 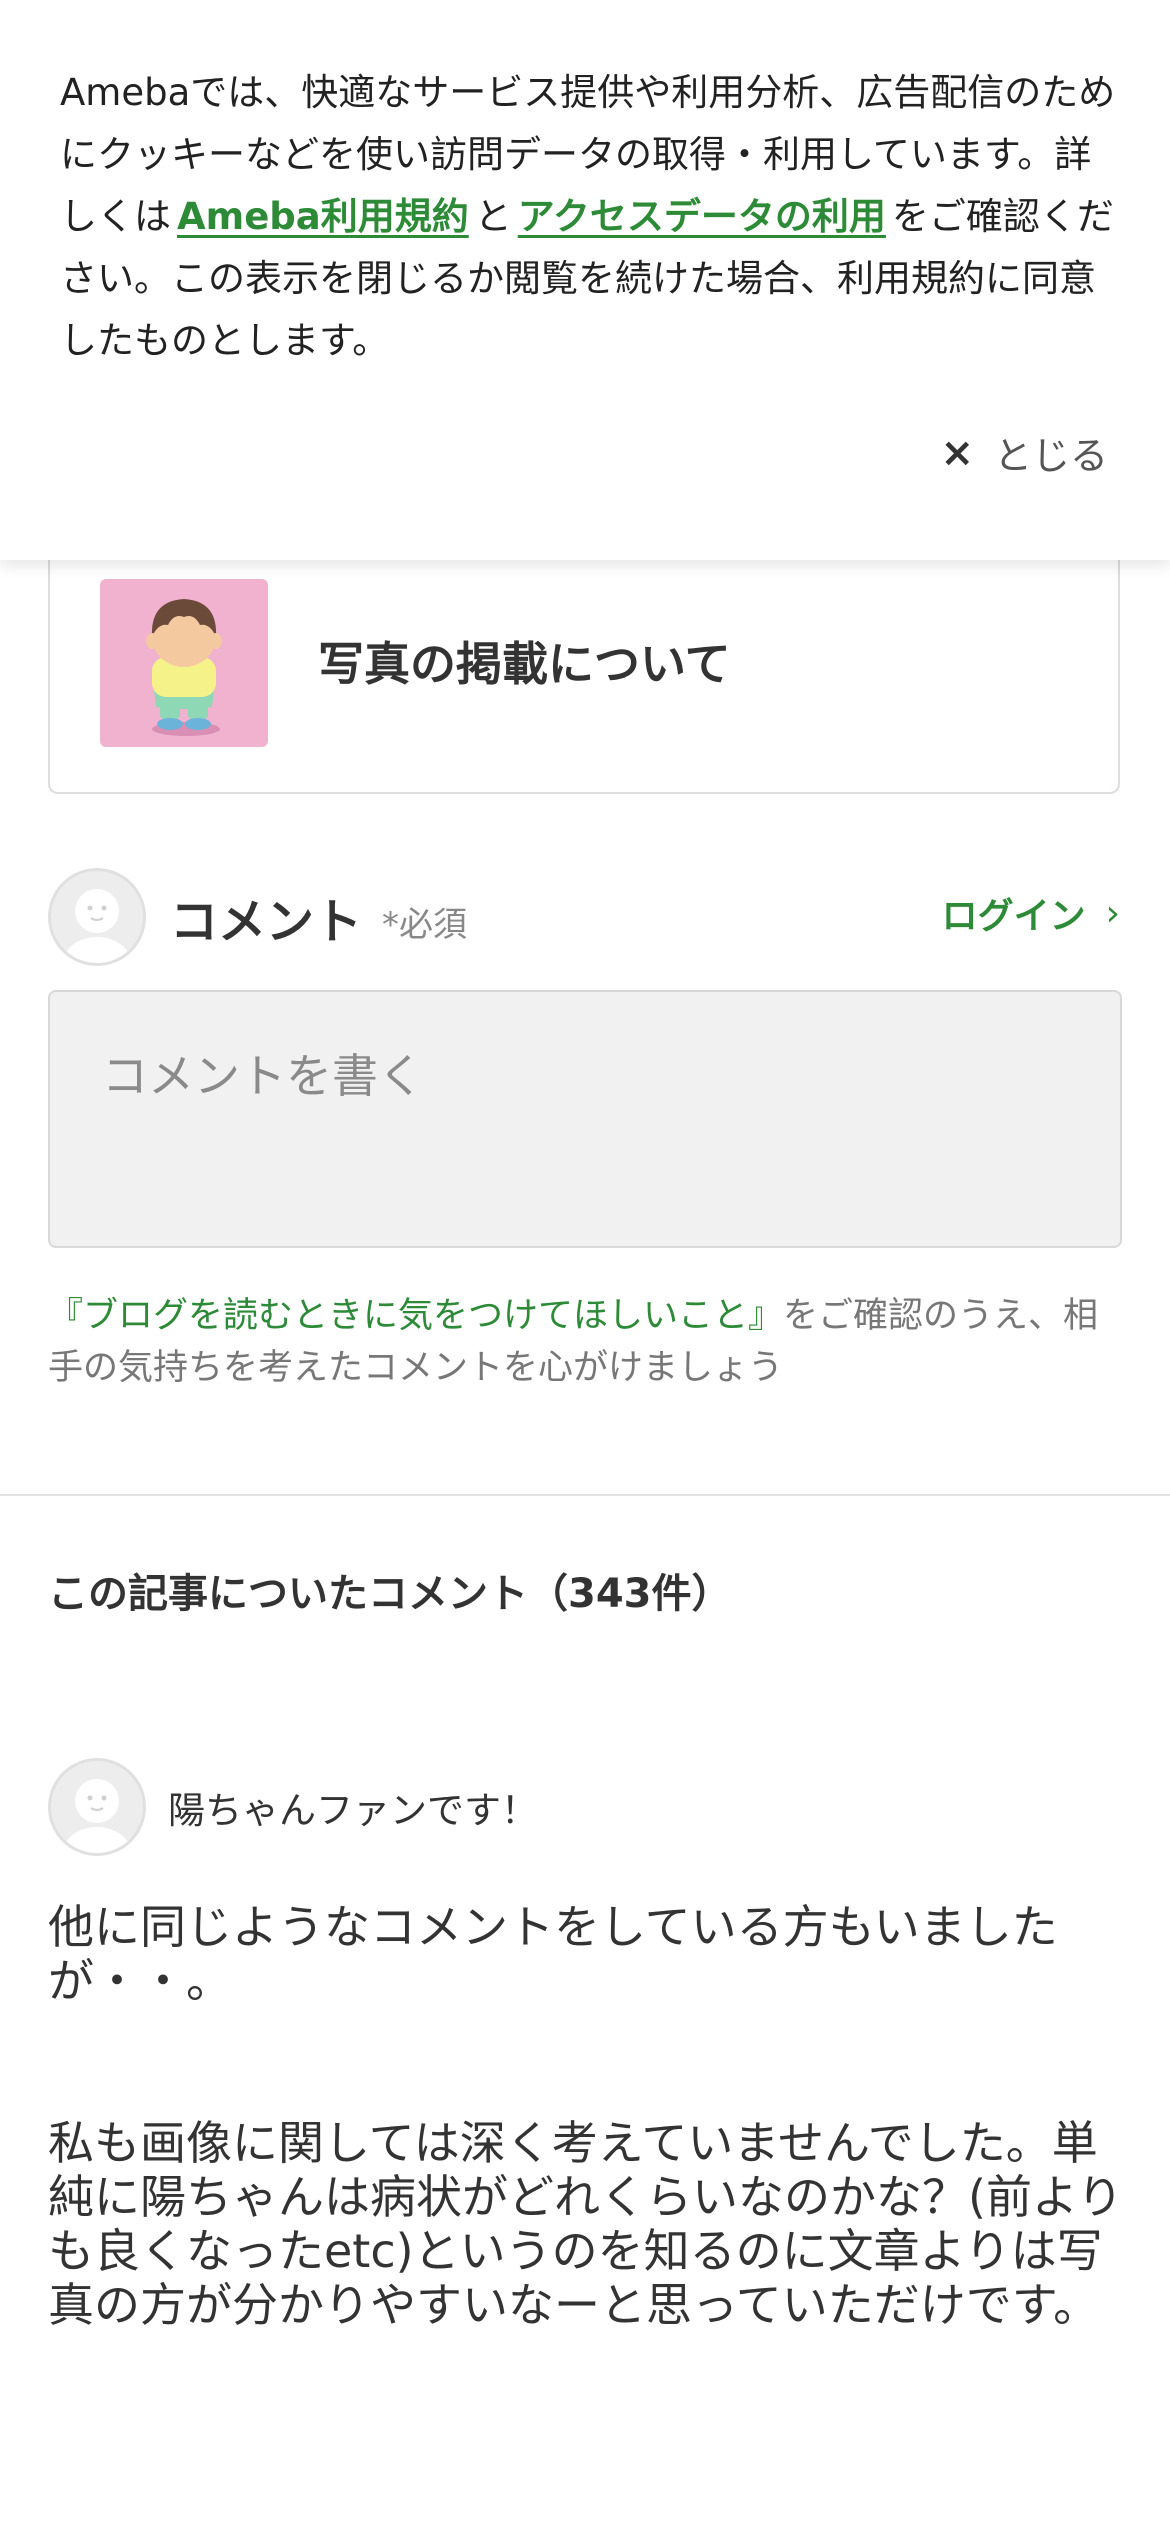 I want to click on access-data-link: アクセスデータの利用, so click(x=702, y=216).